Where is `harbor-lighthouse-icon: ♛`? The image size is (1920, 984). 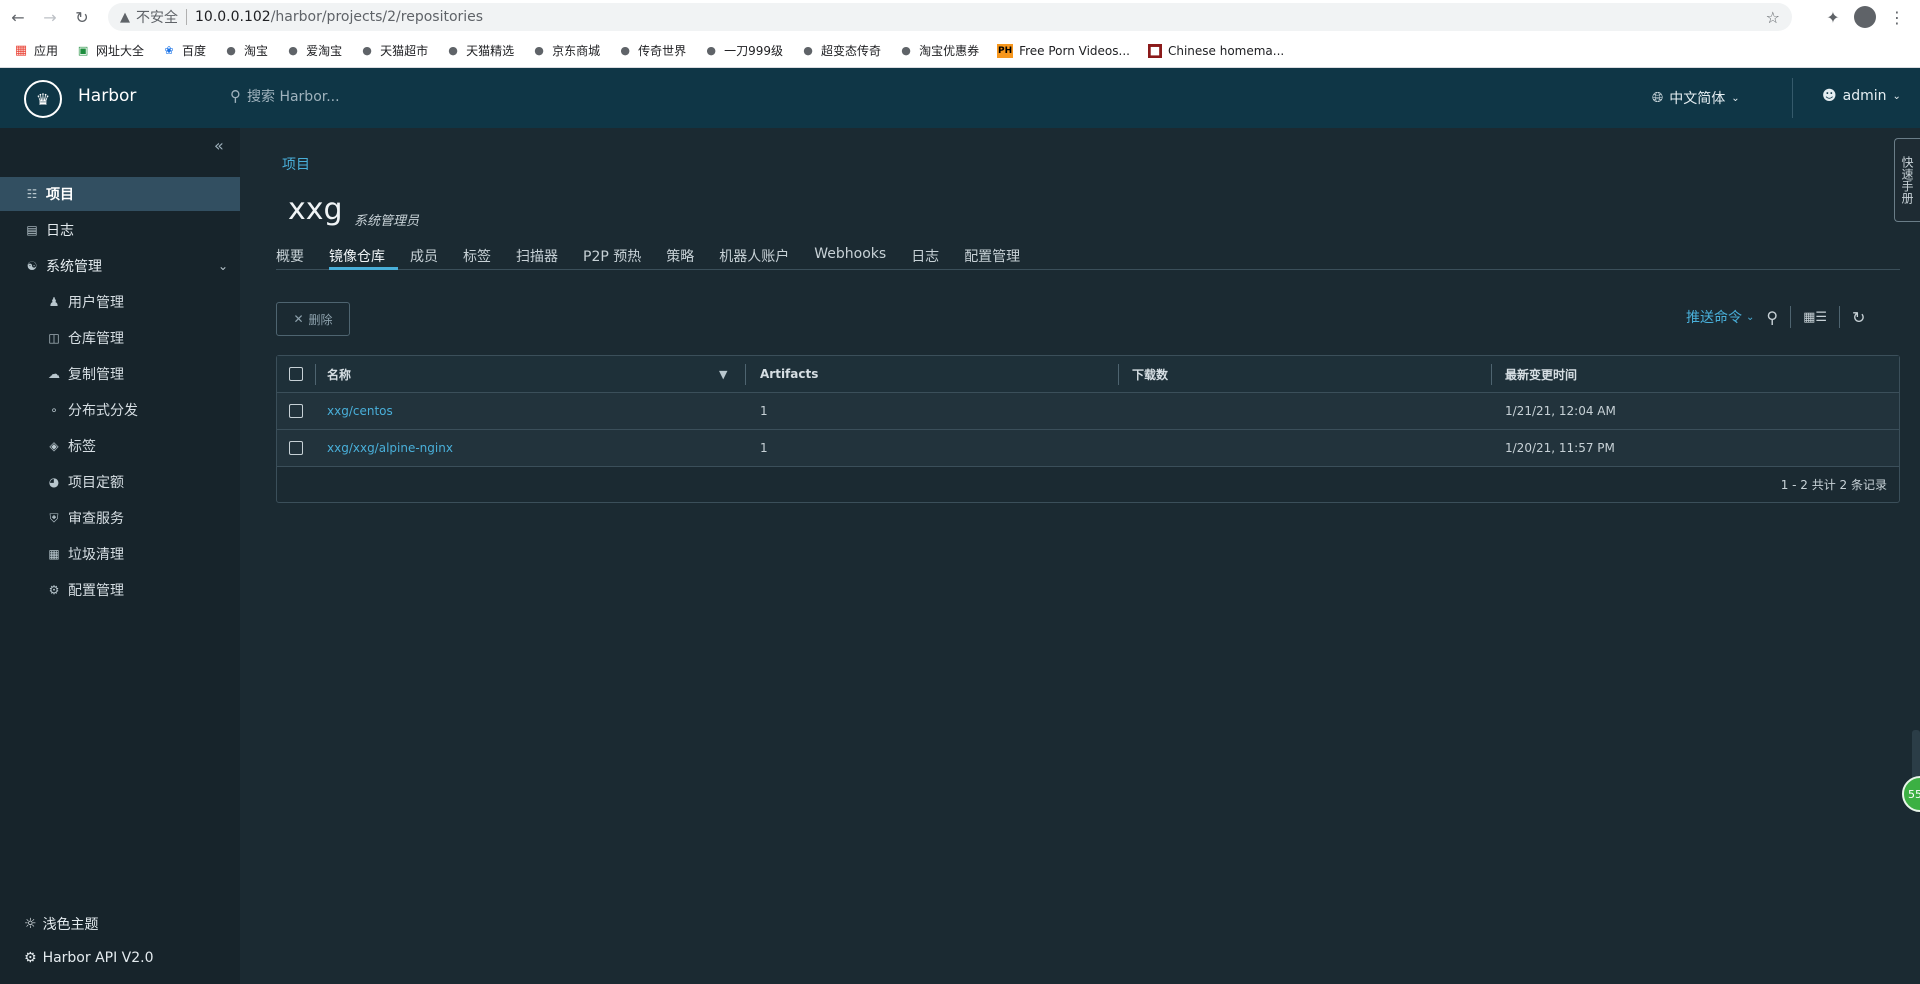
harbor-lighthouse-icon: ♛ is located at coordinates (43, 99).